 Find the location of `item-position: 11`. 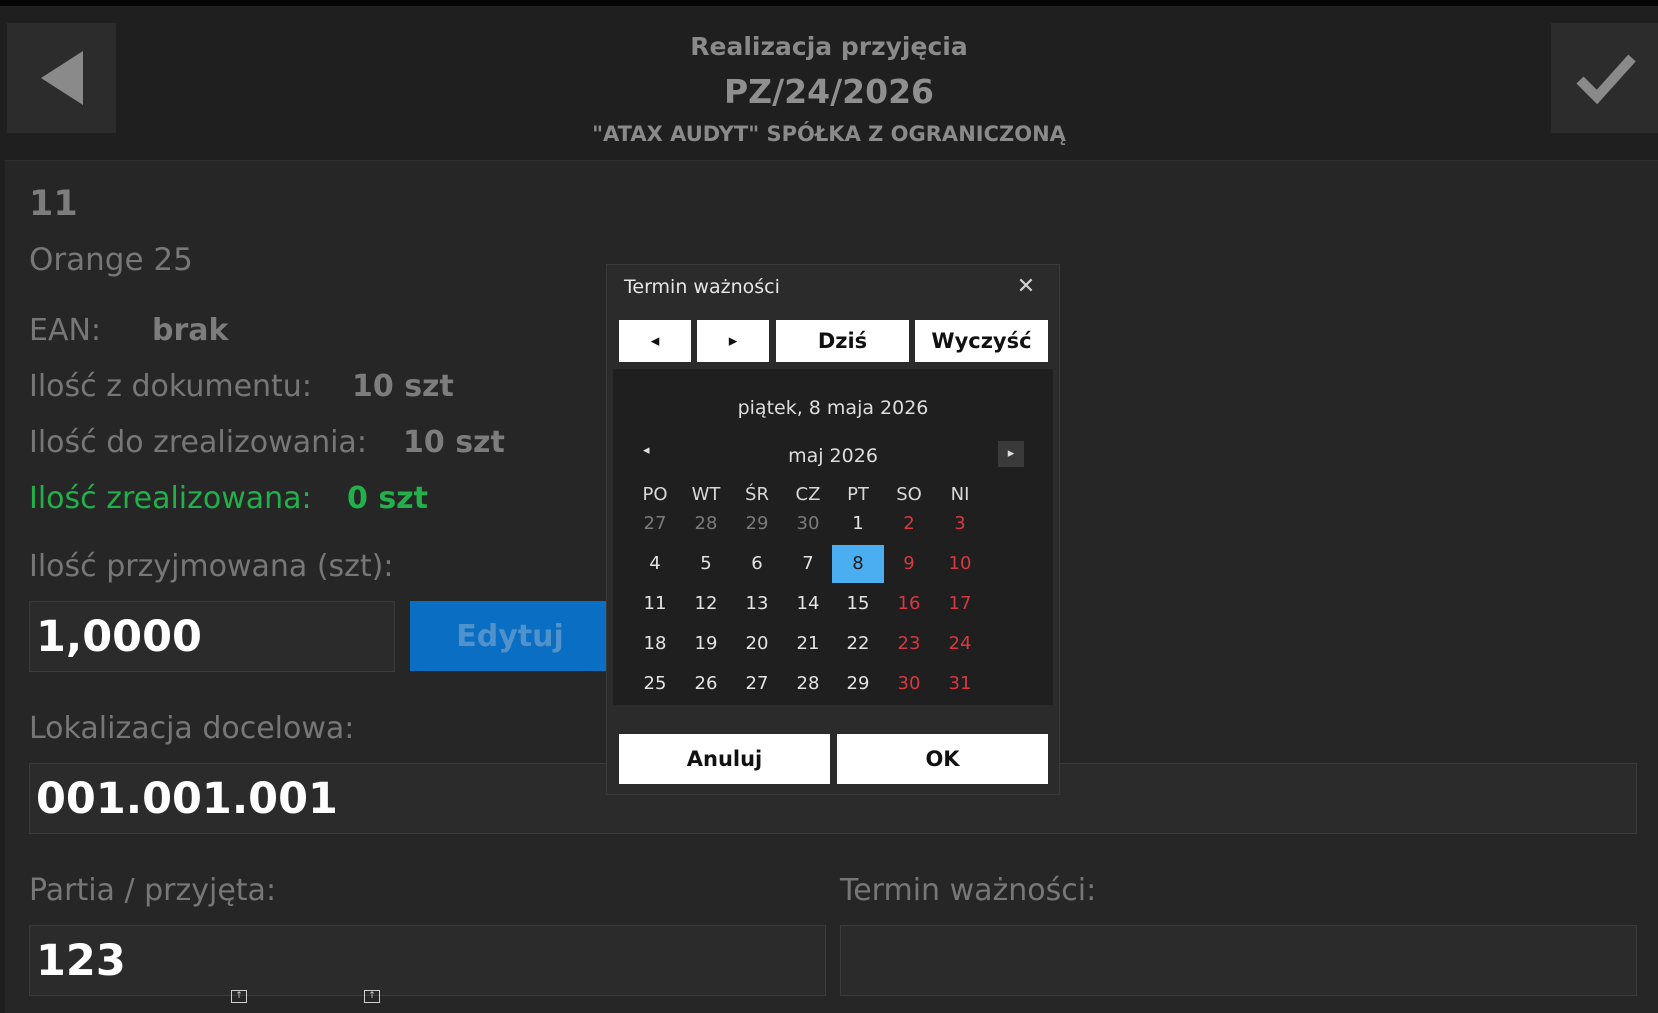

item-position: 11 is located at coordinates (53, 204).